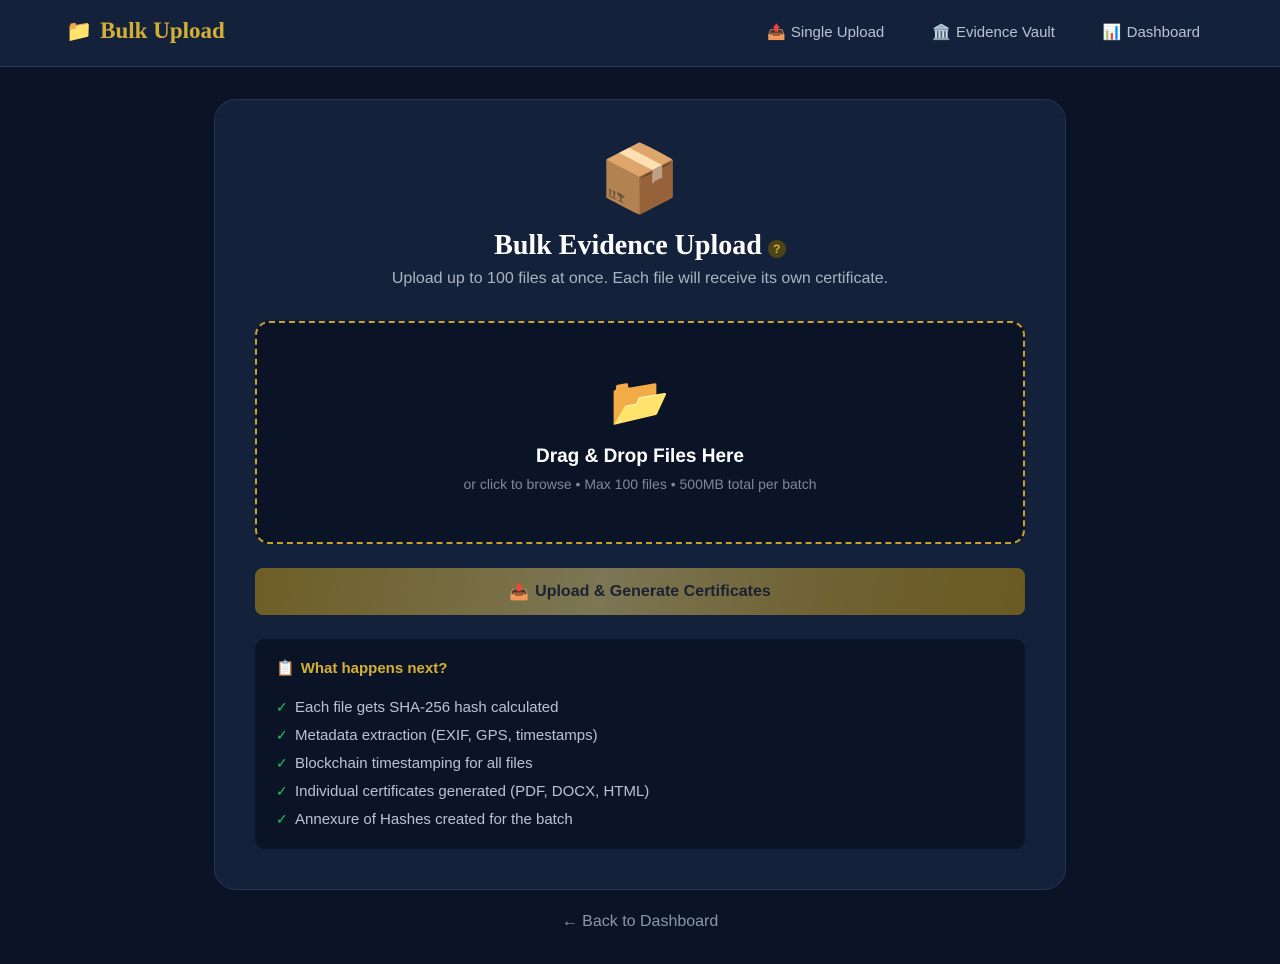  What do you see at coordinates (640, 922) in the screenshot?
I see `back-to-dashboard-link: ← Back to Dashboard` at bounding box center [640, 922].